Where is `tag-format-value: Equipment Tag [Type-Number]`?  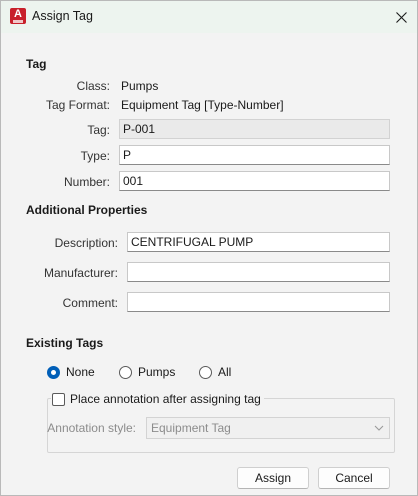
tag-format-value: Equipment Tag [Type-Number] is located at coordinates (202, 105).